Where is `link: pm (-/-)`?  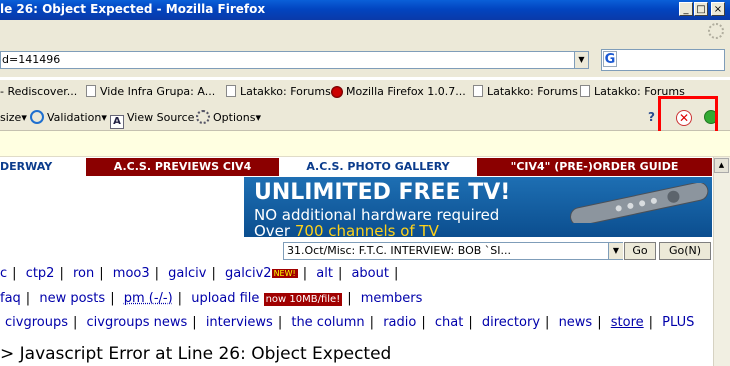
link: pm (-/-) is located at coordinates (148, 298).